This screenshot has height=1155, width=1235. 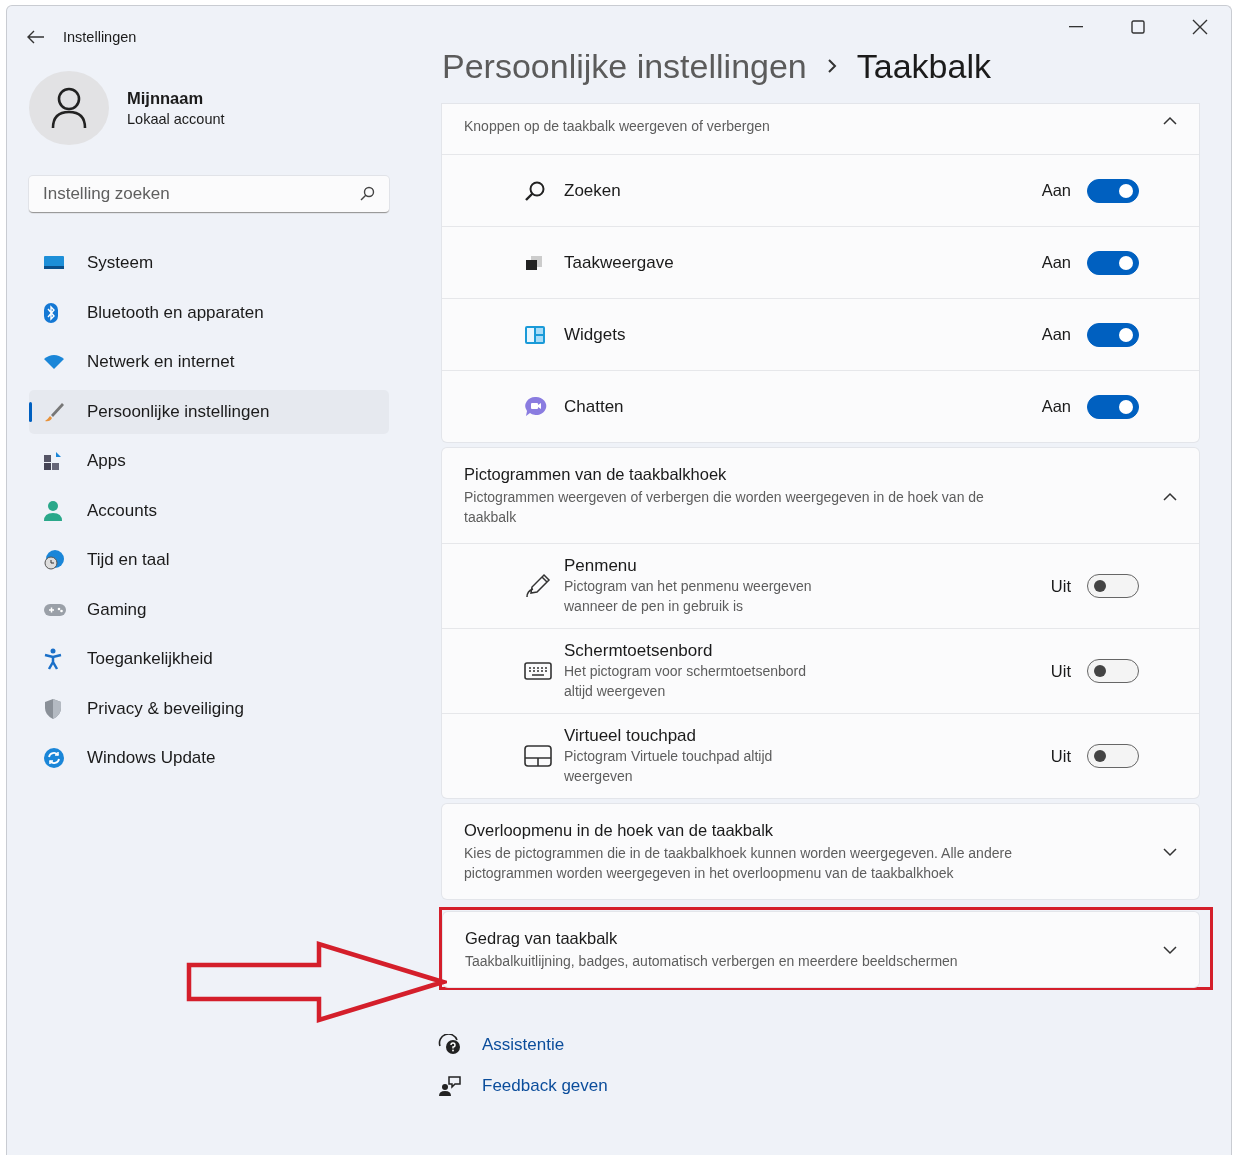 What do you see at coordinates (538, 586) in the screenshot?
I see `pen-icon` at bounding box center [538, 586].